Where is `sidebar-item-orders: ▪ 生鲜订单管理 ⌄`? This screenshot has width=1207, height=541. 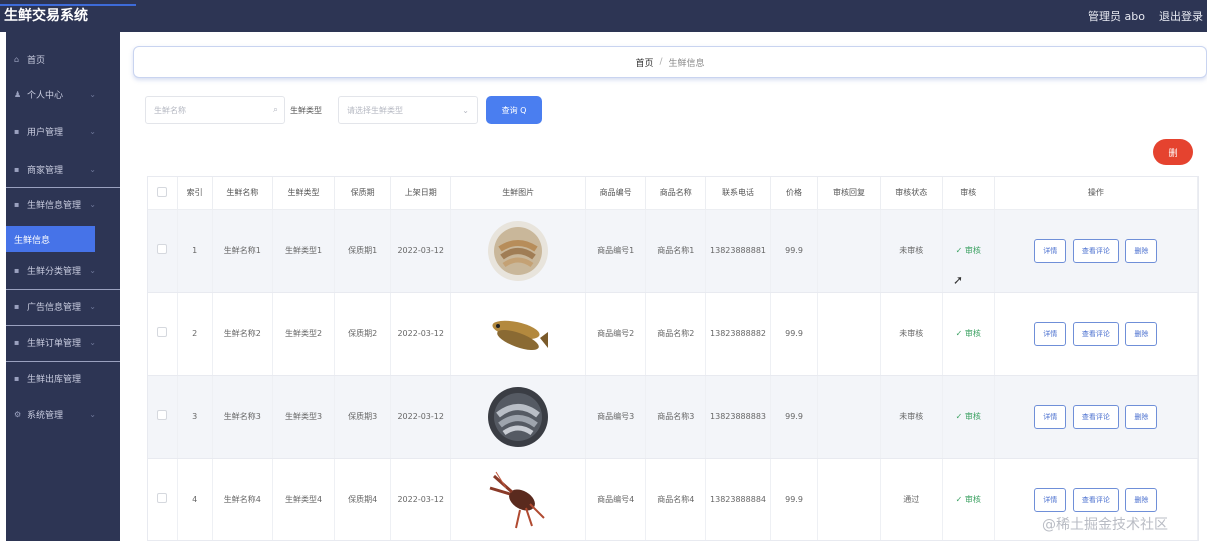
sidebar-item-orders: ▪ 生鲜订单管理 ⌄ is located at coordinates (63, 342).